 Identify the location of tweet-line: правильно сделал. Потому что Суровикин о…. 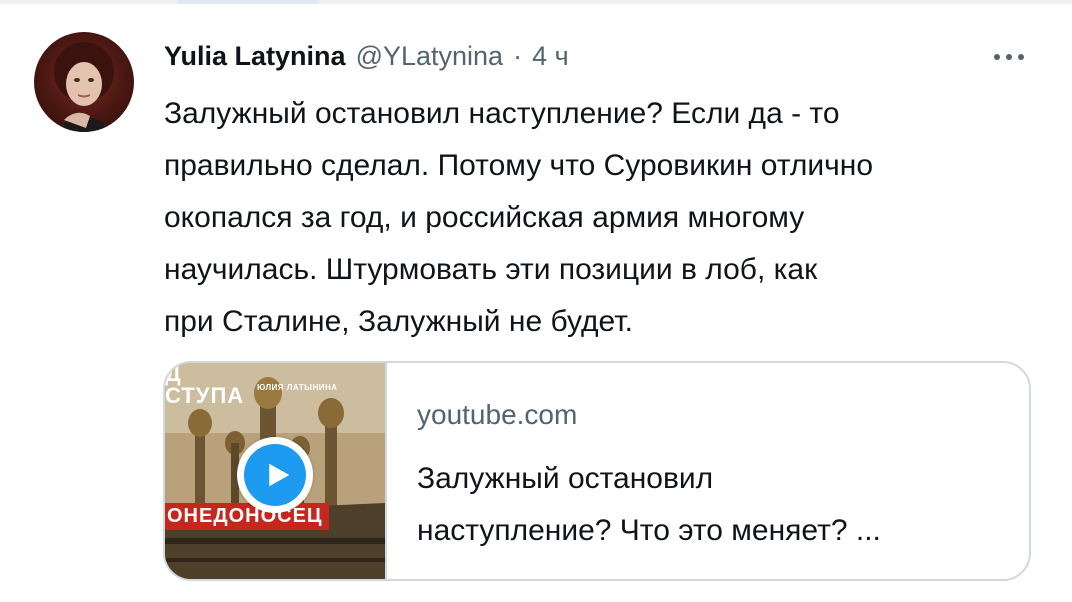
(519, 165).